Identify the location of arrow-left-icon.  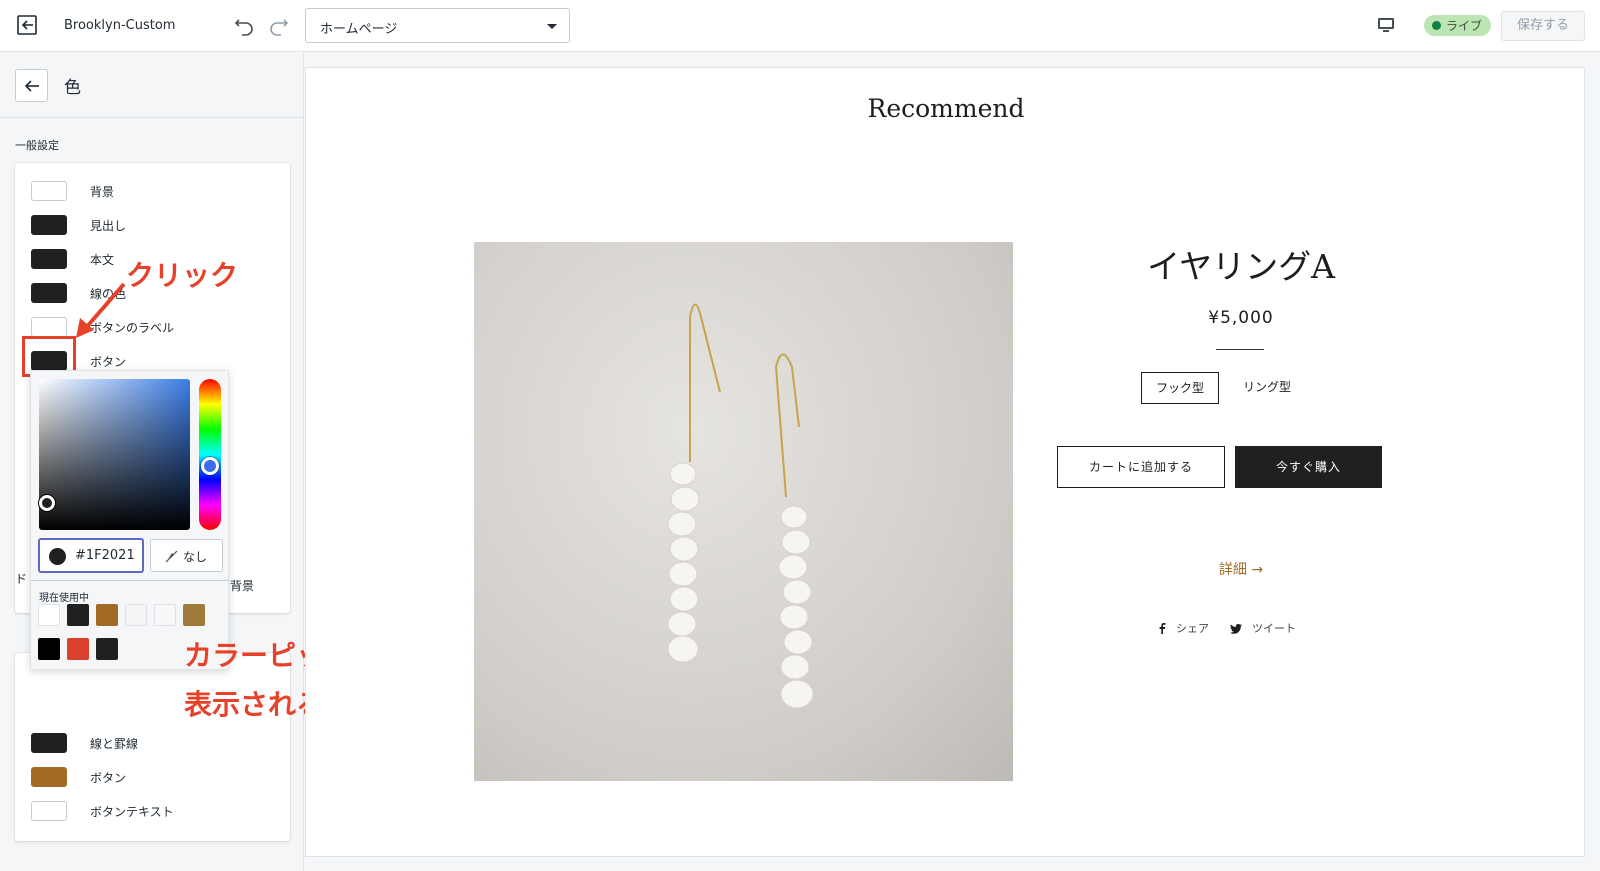
(31, 86).